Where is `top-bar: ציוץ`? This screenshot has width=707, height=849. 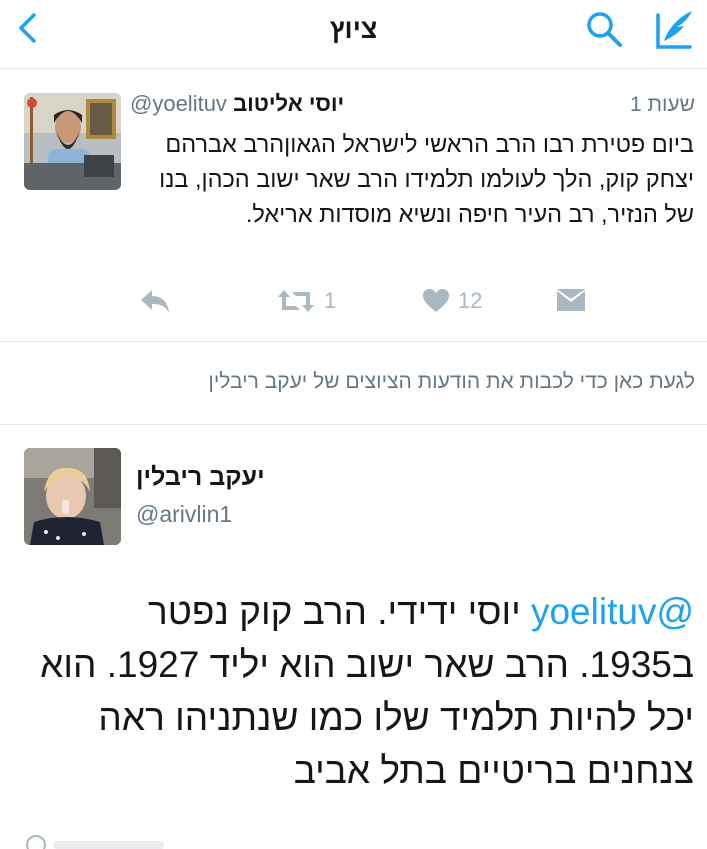
top-bar: ציוץ is located at coordinates (353, 34).